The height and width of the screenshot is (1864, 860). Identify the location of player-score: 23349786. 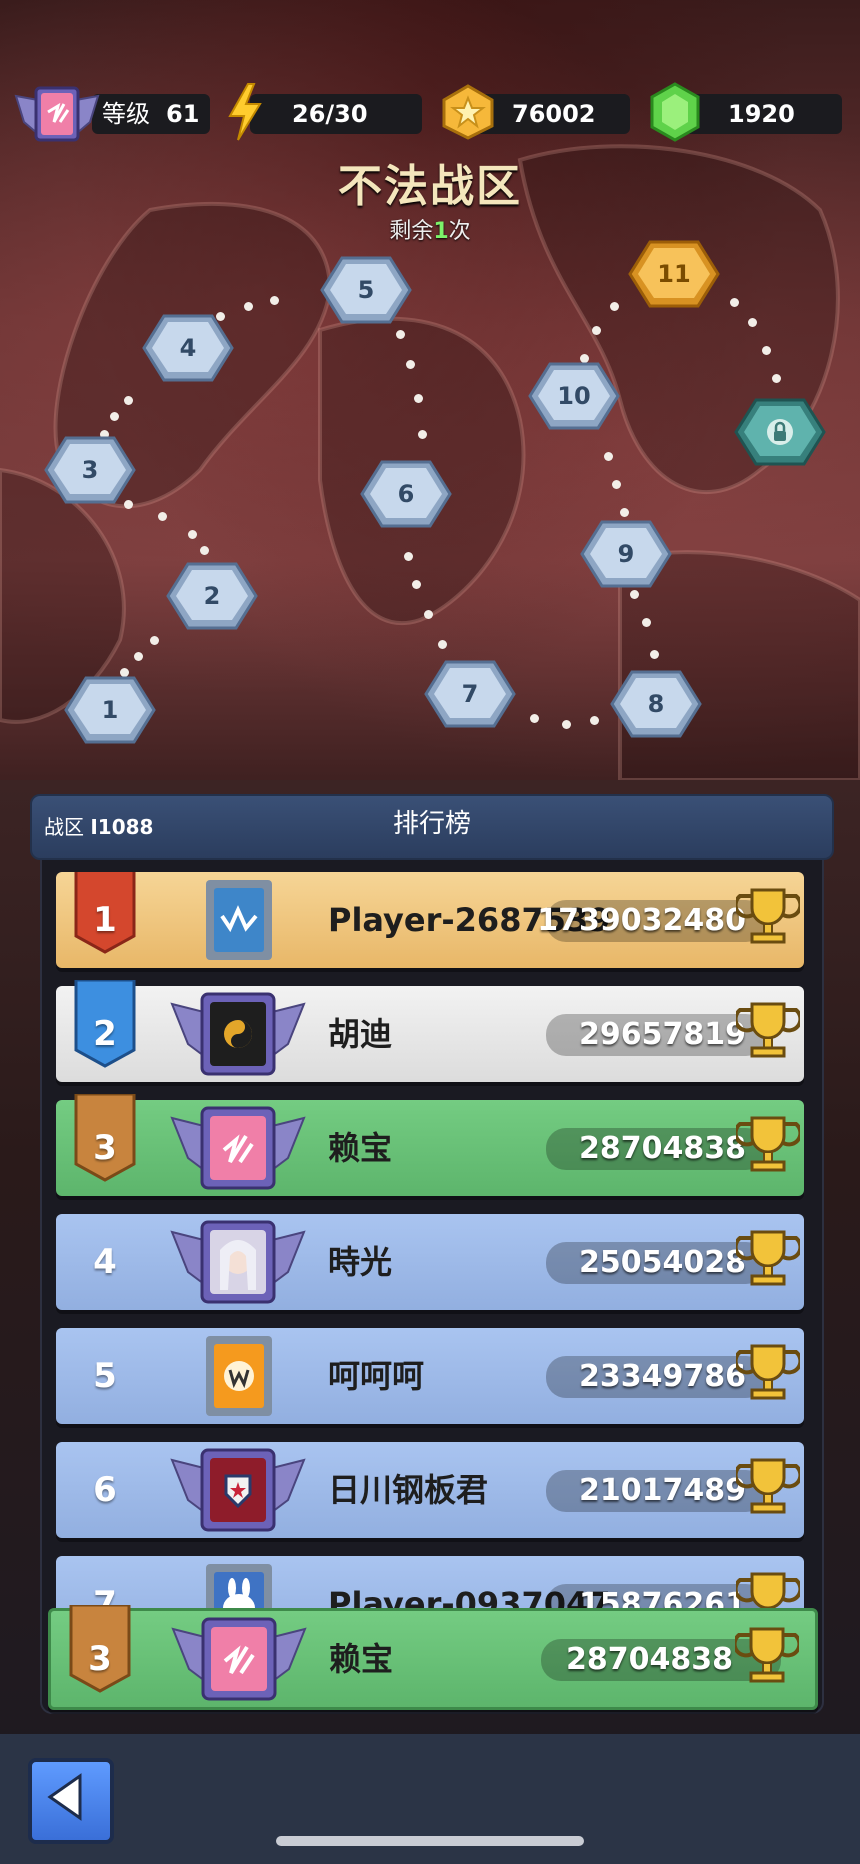
(662, 1376).